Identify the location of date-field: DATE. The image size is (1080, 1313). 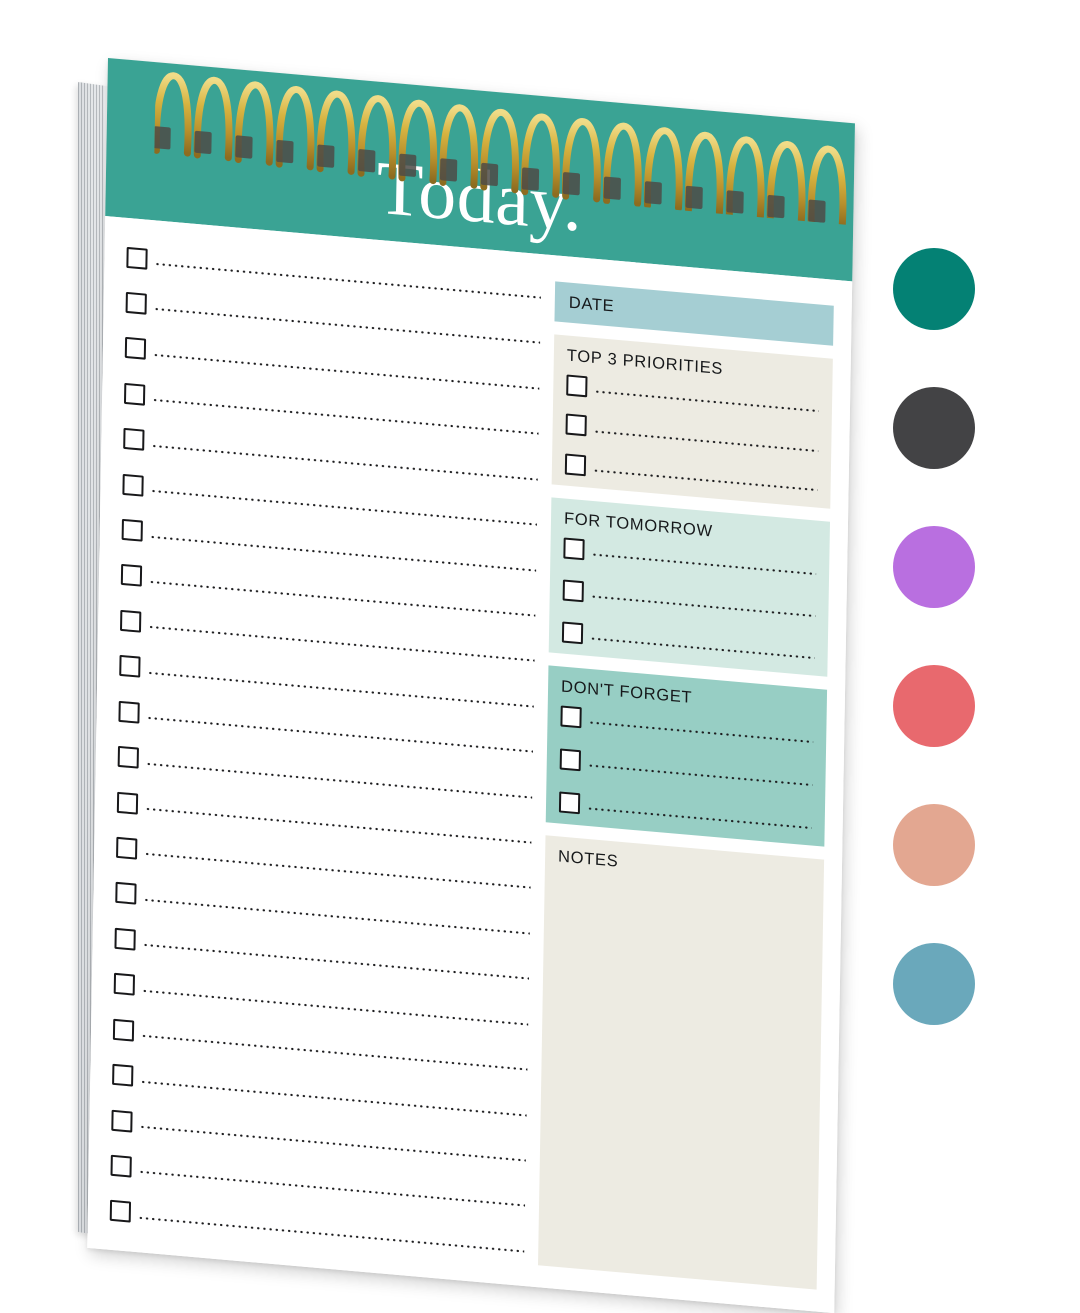
(694, 313).